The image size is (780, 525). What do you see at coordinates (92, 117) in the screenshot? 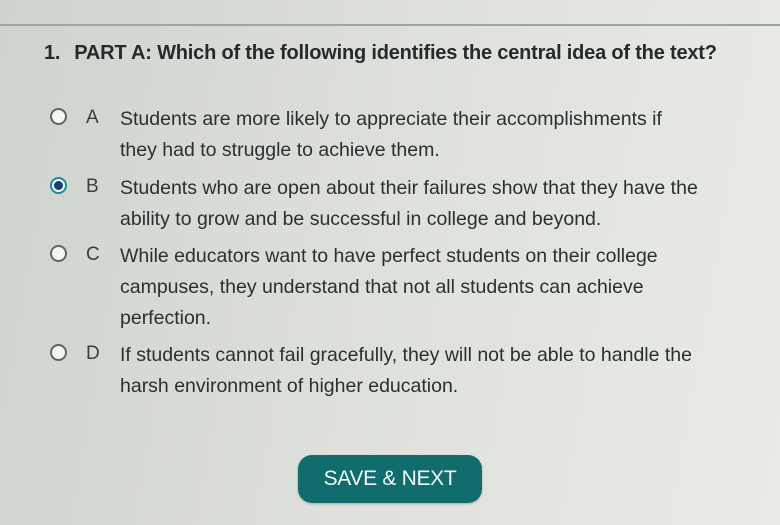
I see `choice-letter-a: A` at bounding box center [92, 117].